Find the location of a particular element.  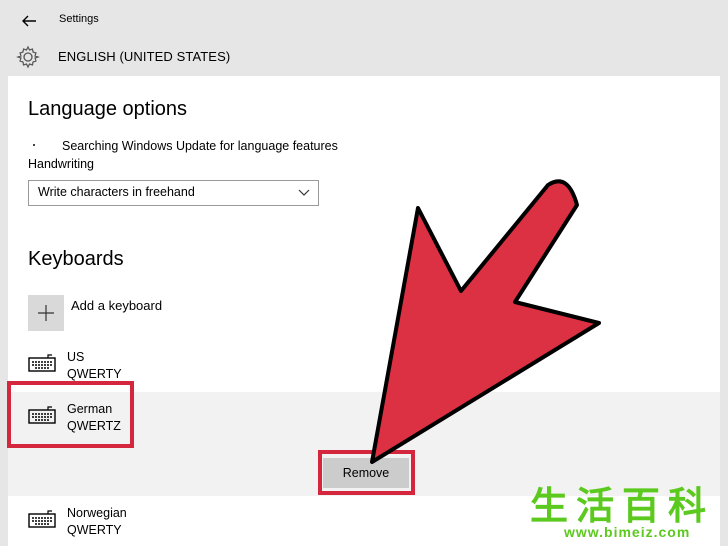

add-keyboard-button is located at coordinates (46, 313).